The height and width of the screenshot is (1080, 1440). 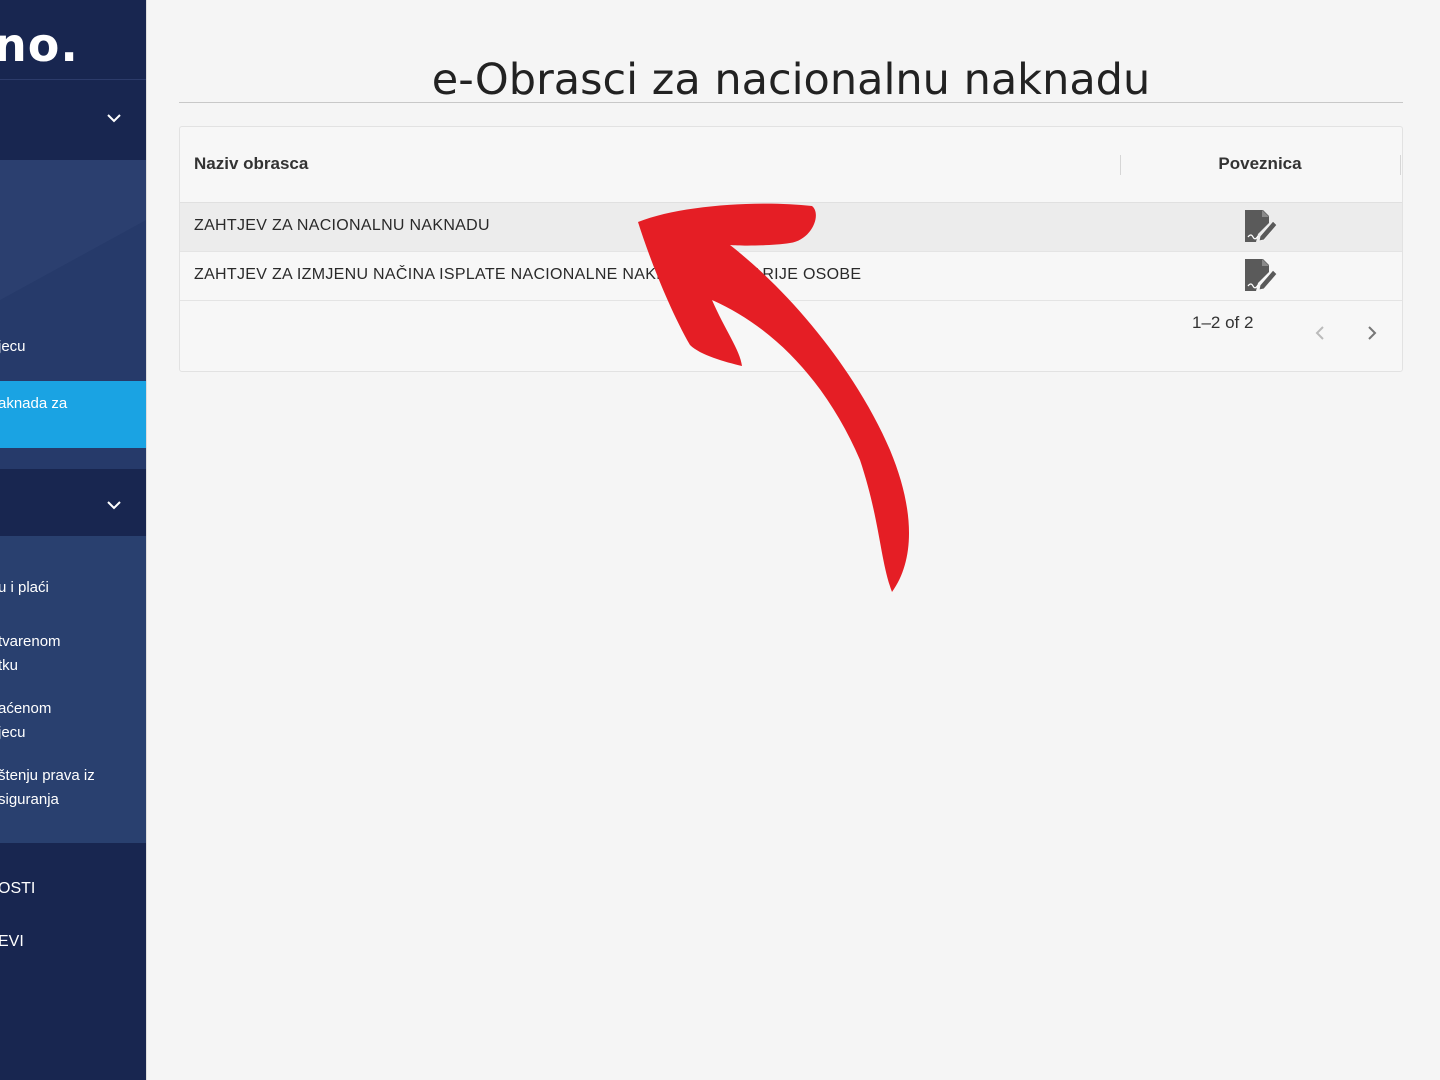 I want to click on sidebar-bottom-link-1: OSTI, so click(x=17, y=889).